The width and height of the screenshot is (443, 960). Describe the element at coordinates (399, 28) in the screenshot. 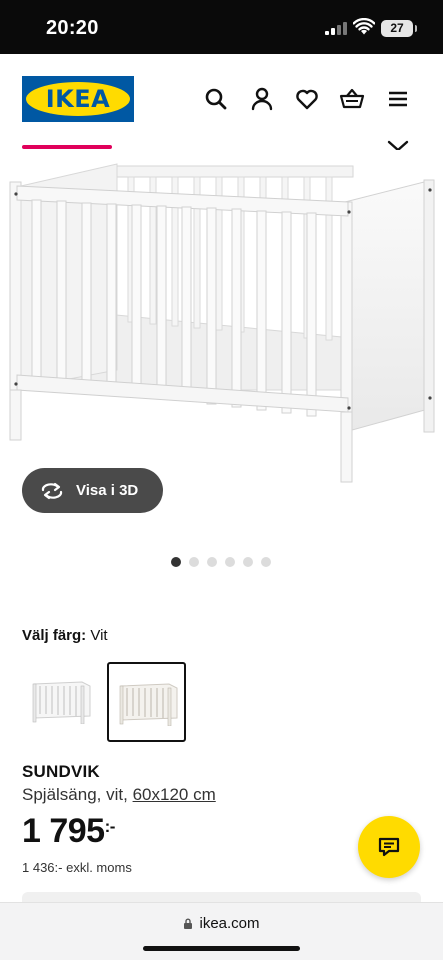

I see `battery-icon: 27` at that location.